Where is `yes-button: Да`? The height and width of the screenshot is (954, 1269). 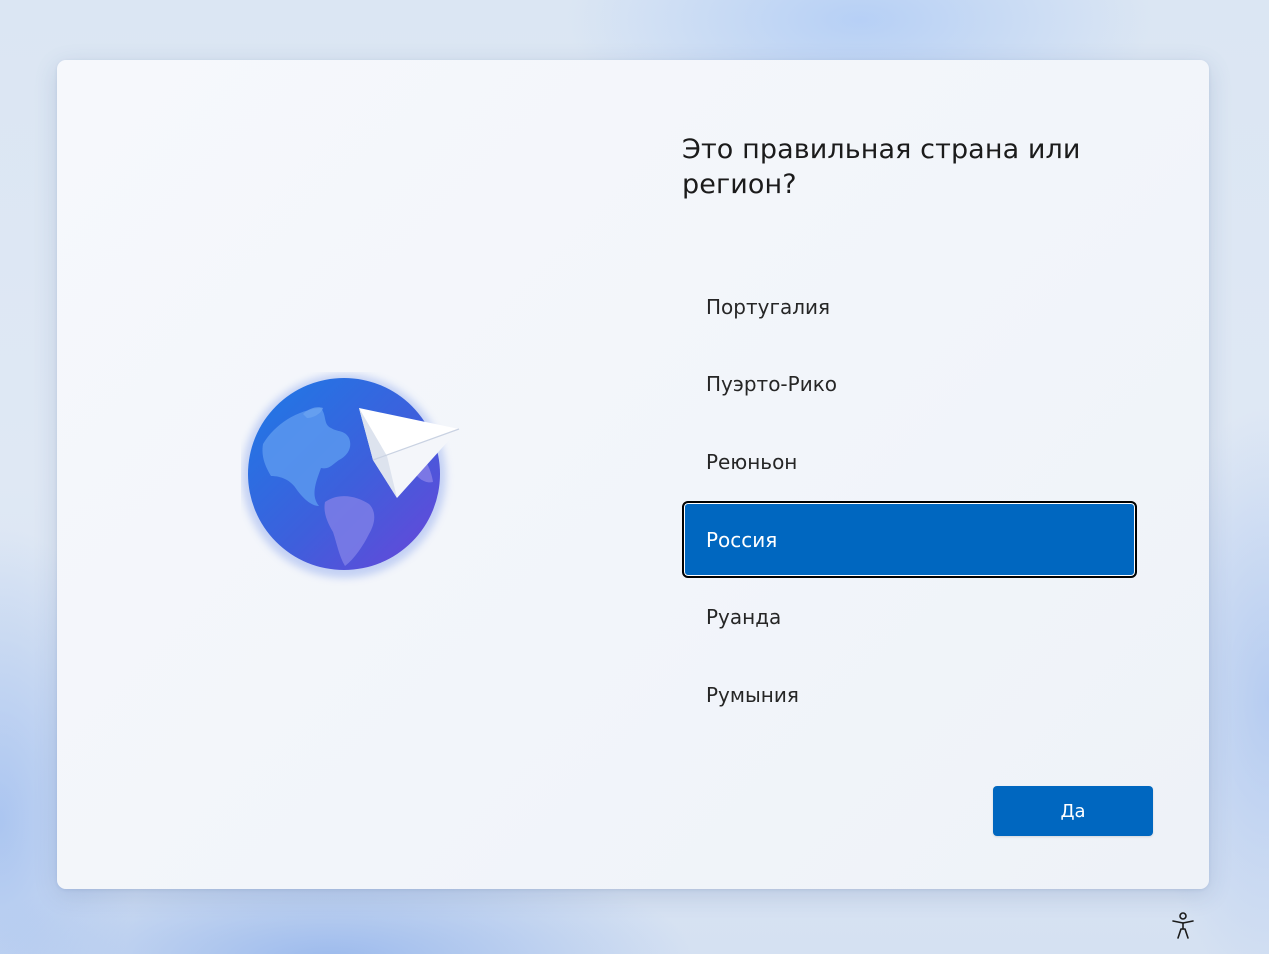 yes-button: Да is located at coordinates (1073, 811).